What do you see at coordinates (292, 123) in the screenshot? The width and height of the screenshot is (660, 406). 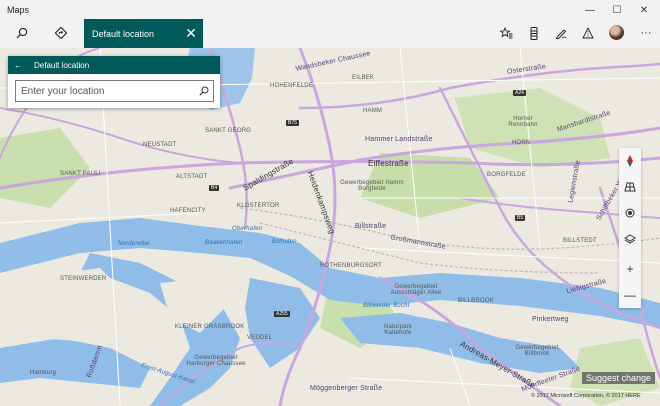 I see `road-shield: B75` at bounding box center [292, 123].